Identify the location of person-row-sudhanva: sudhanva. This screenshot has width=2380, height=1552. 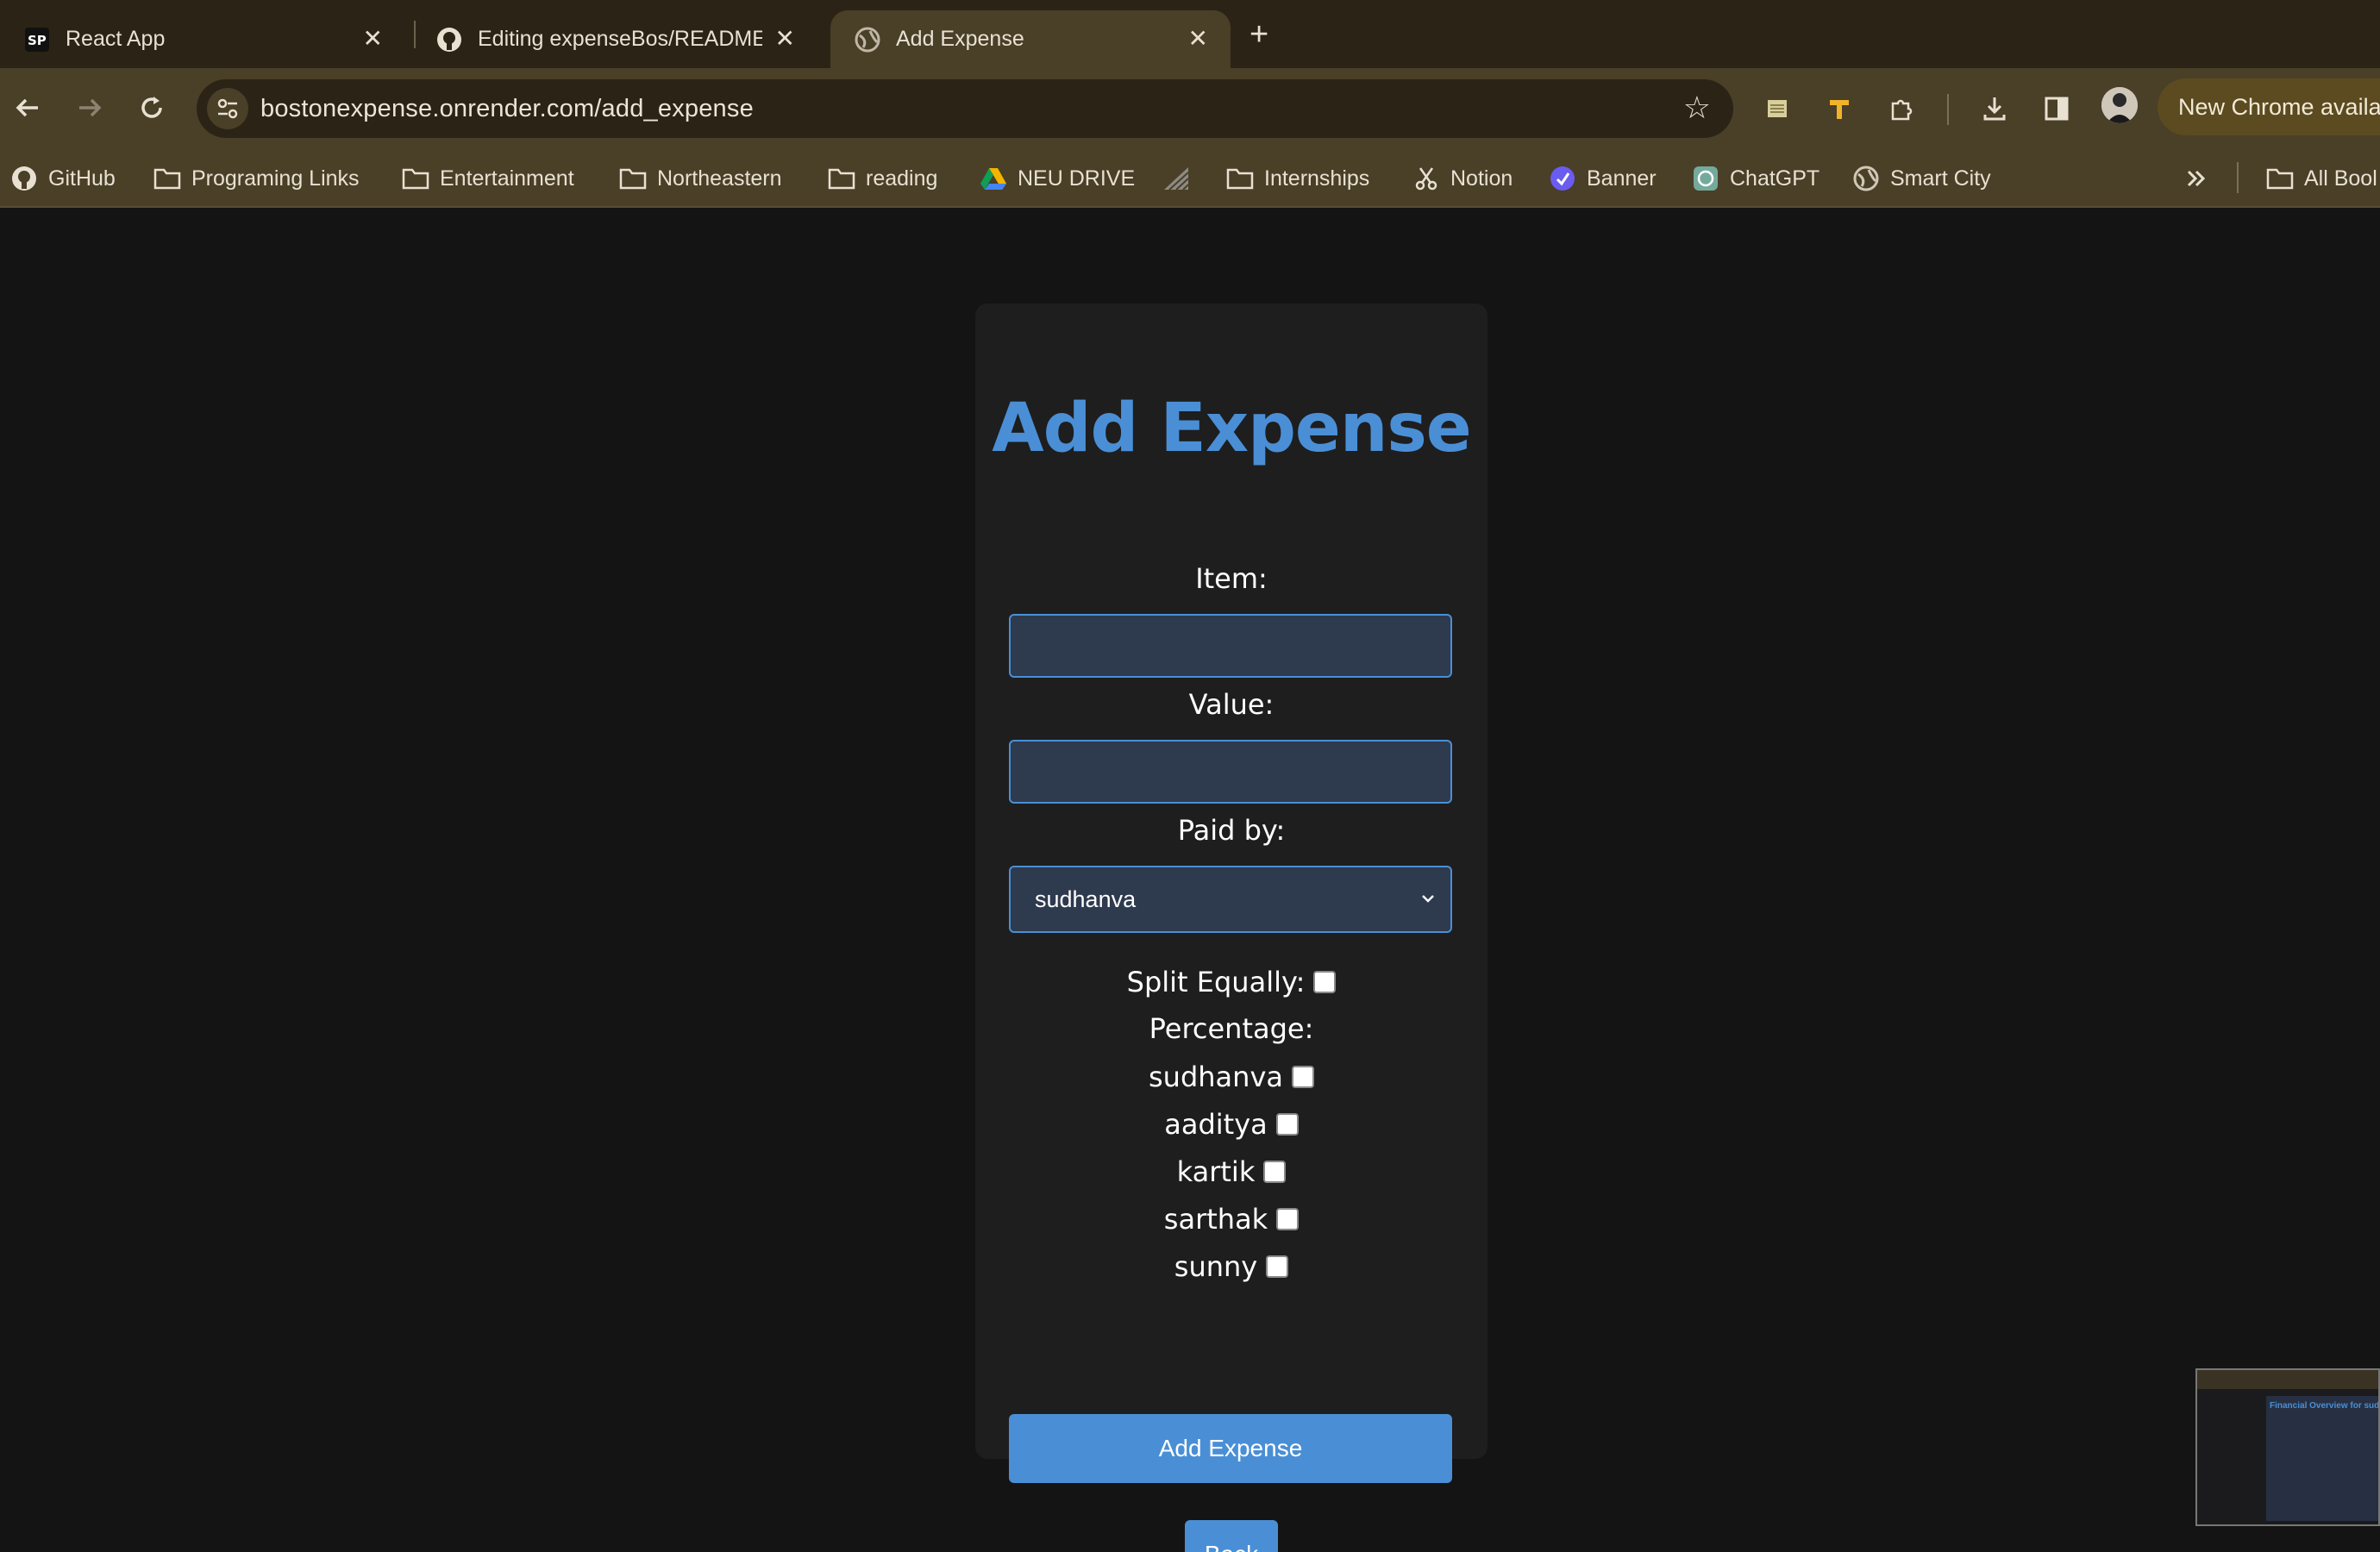
(1232, 1077).